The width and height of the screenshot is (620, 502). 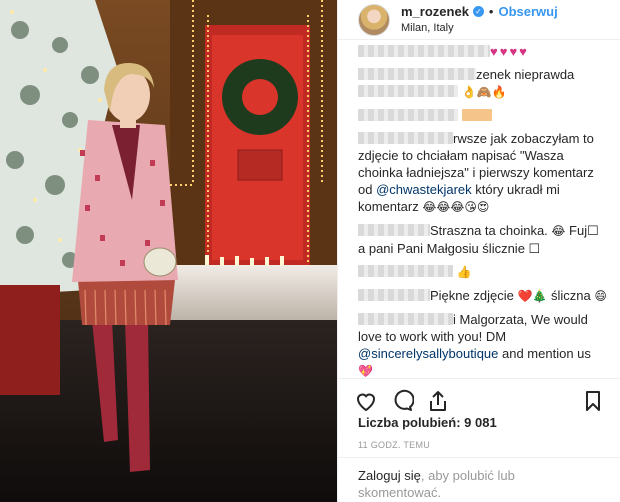 What do you see at coordinates (532, 296) in the screenshot?
I see `comment-emoji: ❤️🎄` at bounding box center [532, 296].